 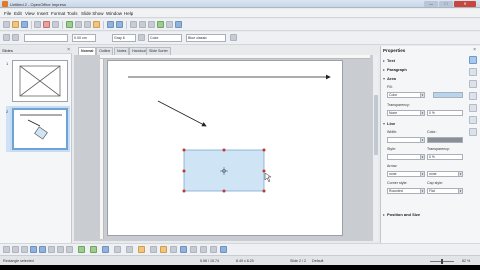 I want to click on callouts-icon, so click(x=129, y=249).